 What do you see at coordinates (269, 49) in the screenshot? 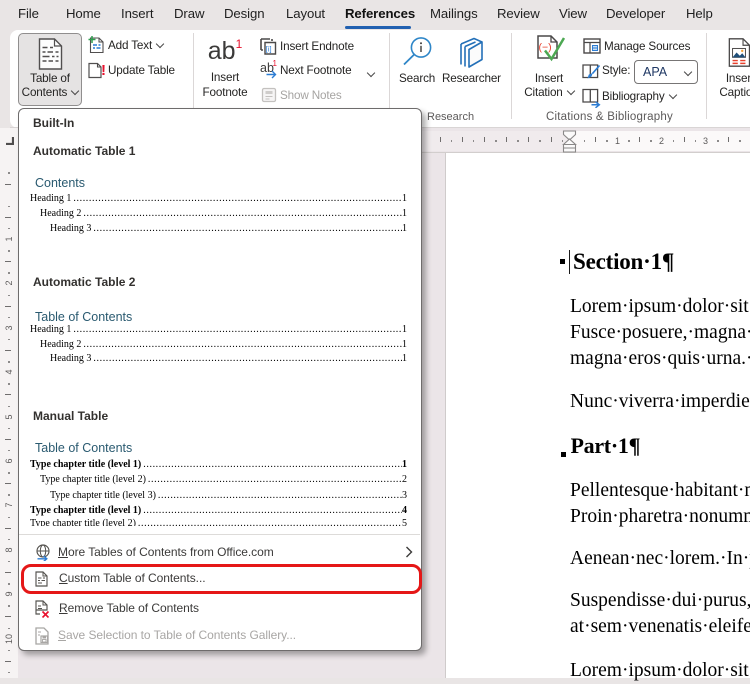
I see `svg-text: [i]` at bounding box center [269, 49].